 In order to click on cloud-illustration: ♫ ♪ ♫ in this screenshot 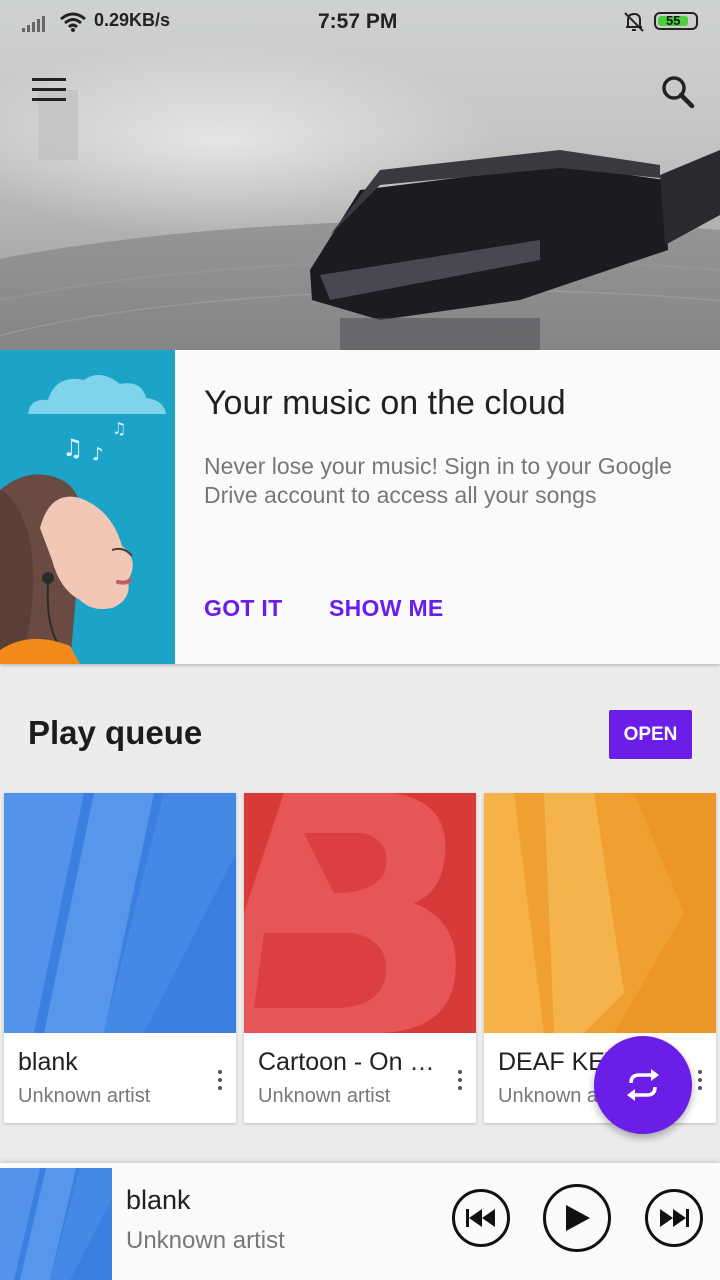, I will do `click(87, 507)`.